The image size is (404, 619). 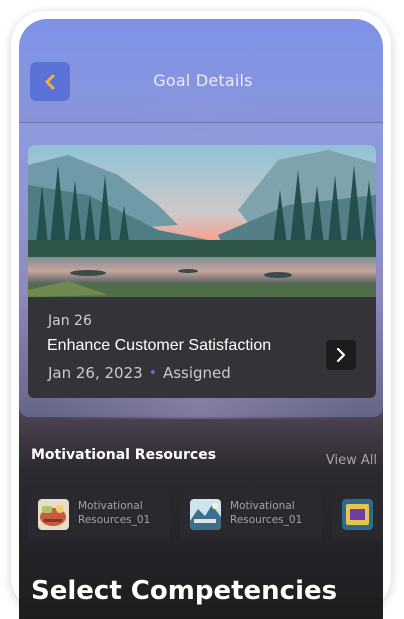 What do you see at coordinates (203, 80) in the screenshot?
I see `page-title: Goal Details` at bounding box center [203, 80].